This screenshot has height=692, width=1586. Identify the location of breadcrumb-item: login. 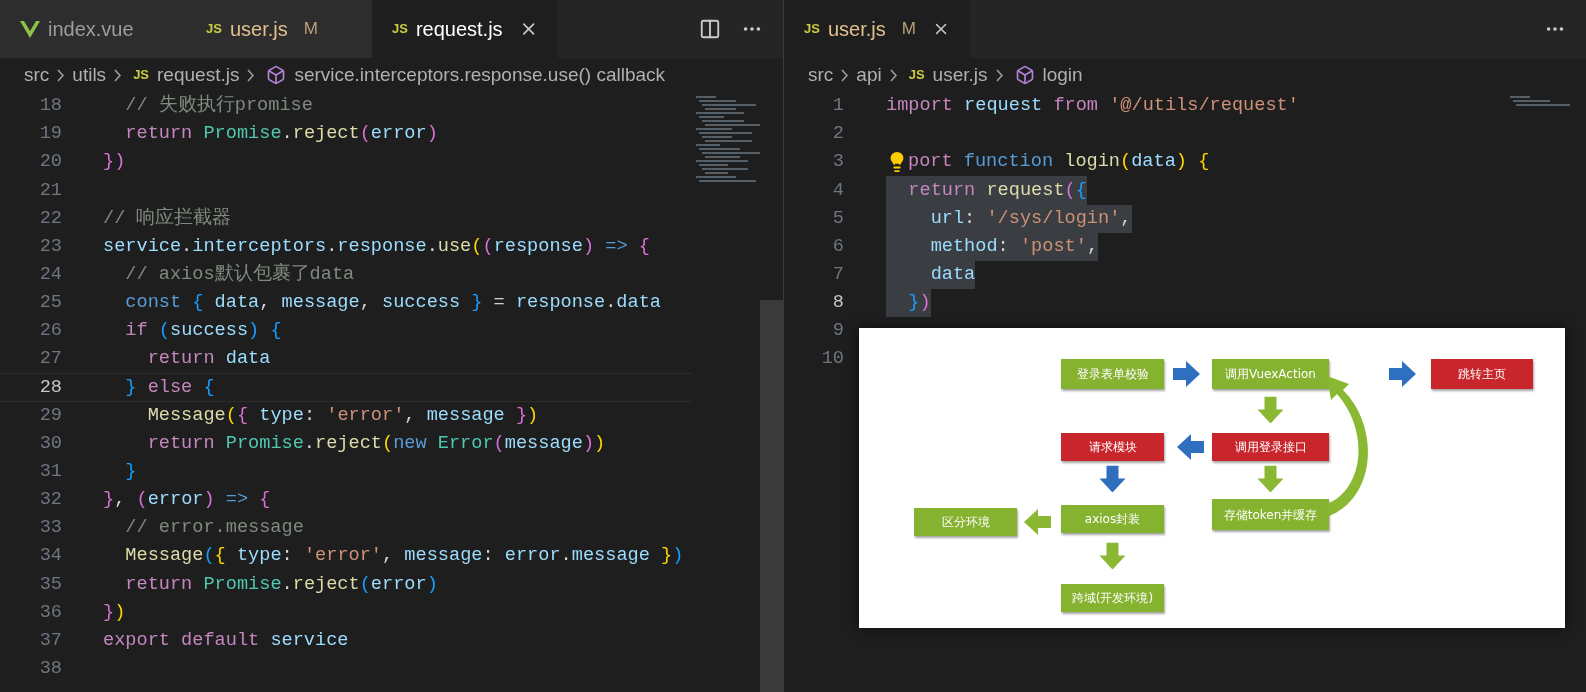
(1062, 75).